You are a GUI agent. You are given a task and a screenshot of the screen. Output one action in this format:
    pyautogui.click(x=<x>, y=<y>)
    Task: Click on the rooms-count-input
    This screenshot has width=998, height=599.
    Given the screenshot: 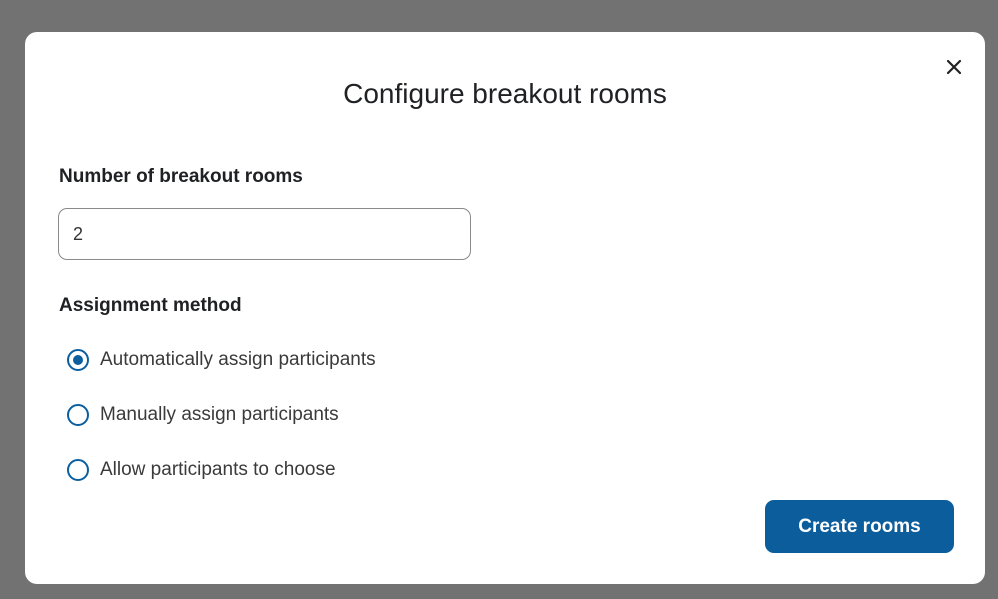 What is the action you would take?
    pyautogui.click(x=264, y=234)
    